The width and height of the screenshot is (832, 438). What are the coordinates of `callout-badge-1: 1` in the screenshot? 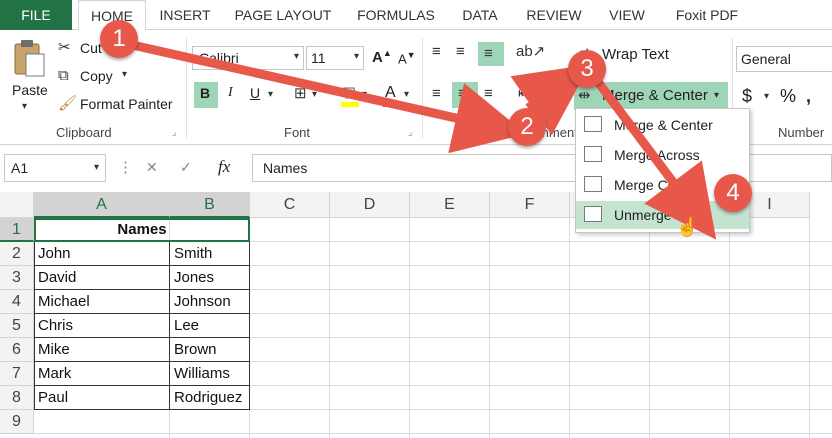 It's located at (119, 39).